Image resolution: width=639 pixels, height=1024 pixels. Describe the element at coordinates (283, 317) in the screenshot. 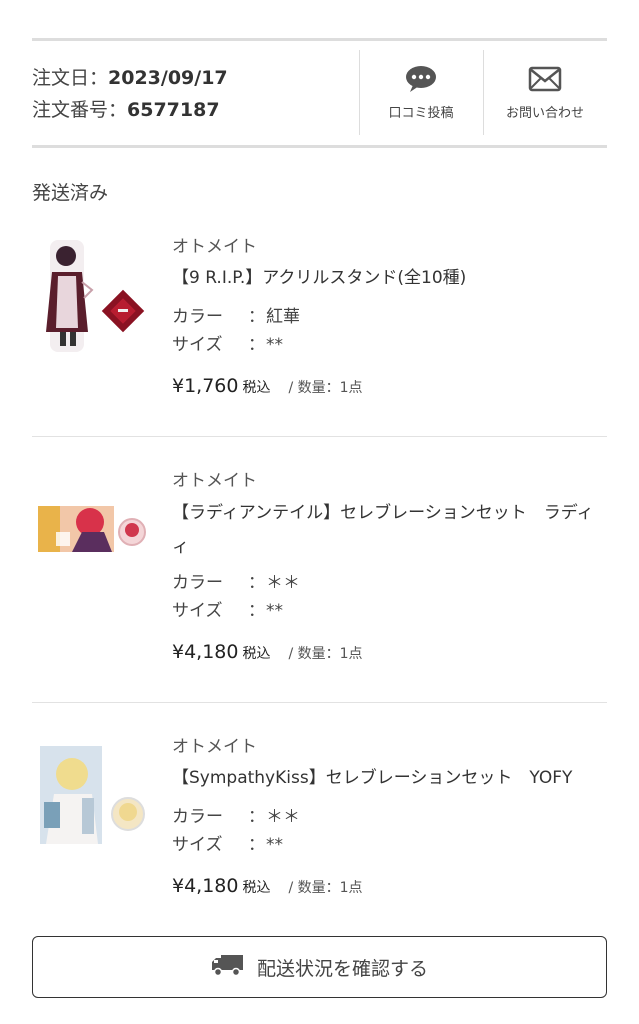

I see `color-value: 紅華` at that location.